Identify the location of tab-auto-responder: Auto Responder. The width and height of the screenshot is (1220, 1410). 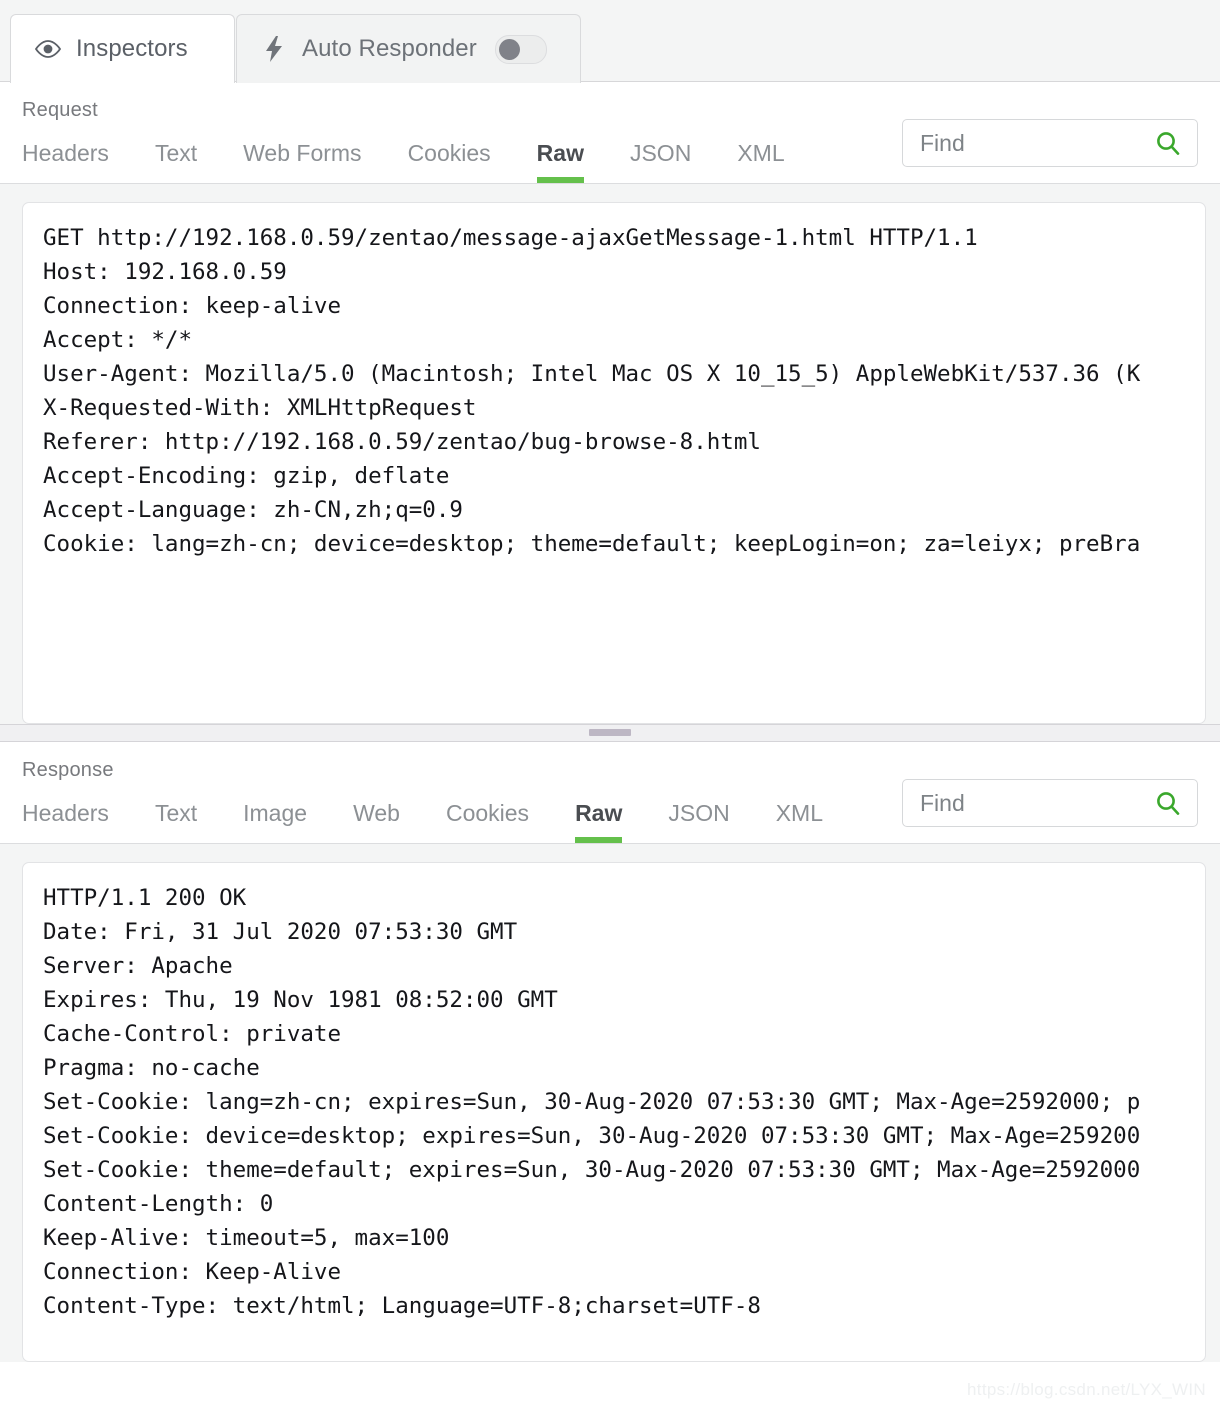
(408, 48).